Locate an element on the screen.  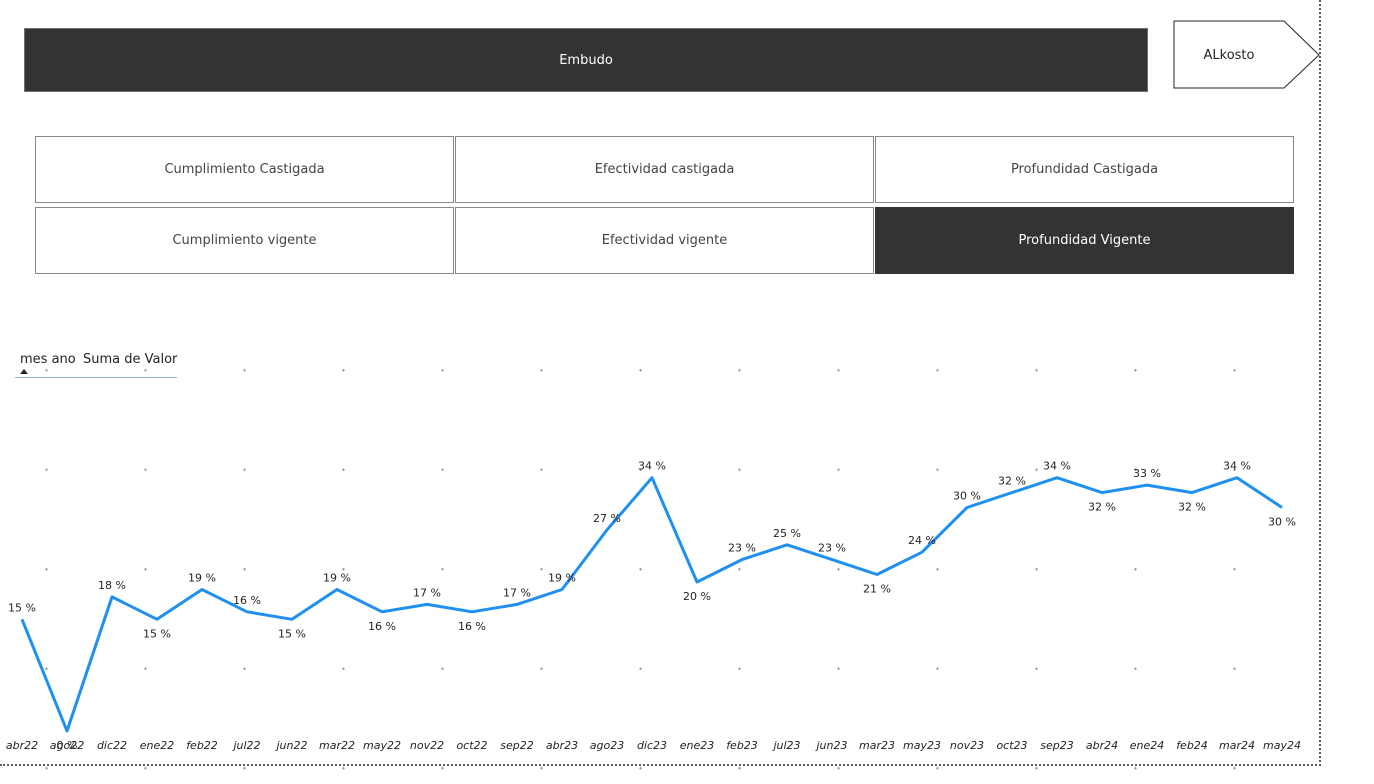
data-label: 20 % is located at coordinates (697, 596).